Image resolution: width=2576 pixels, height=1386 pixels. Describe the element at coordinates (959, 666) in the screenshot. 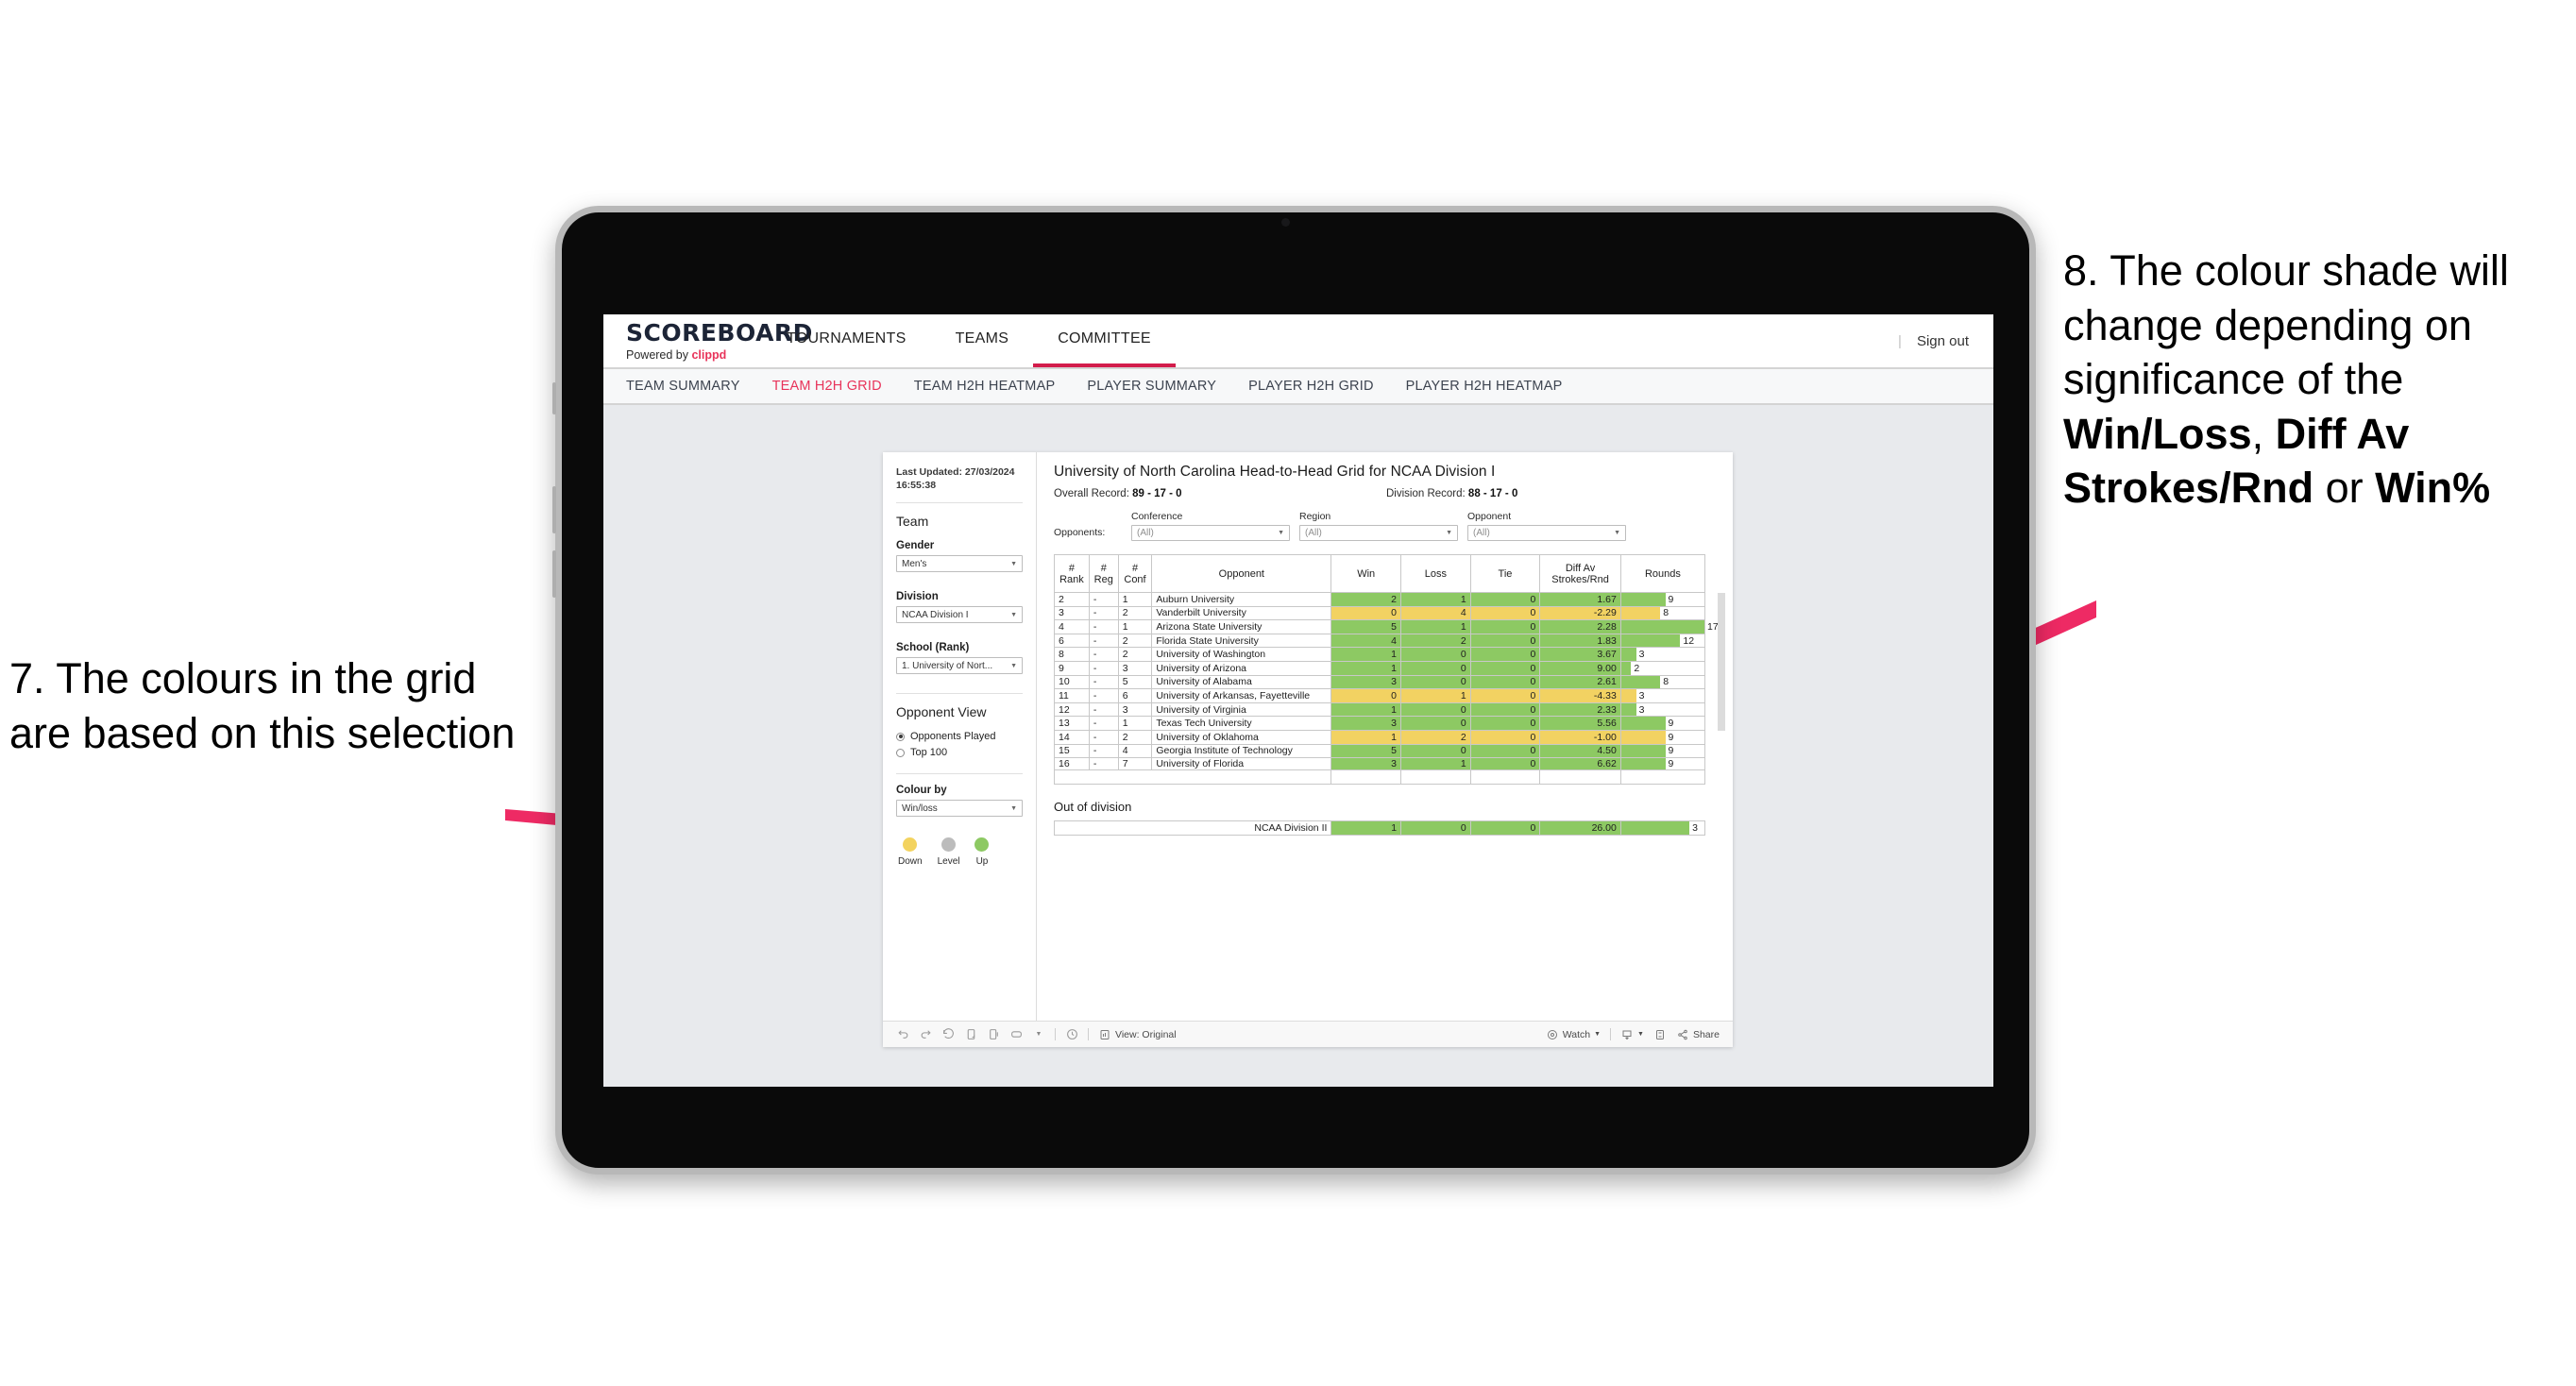

I see `school-rank-select: 1. University of Nort... ▼` at that location.